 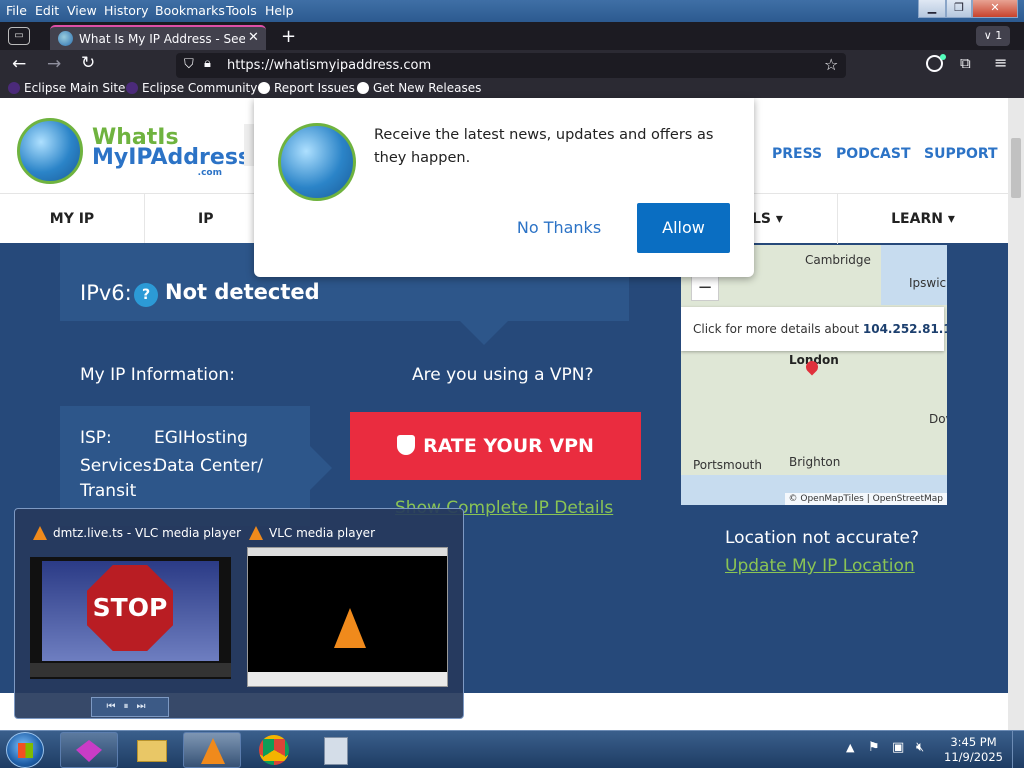 I want to click on map-label-brighton: Brighton, so click(x=815, y=462).